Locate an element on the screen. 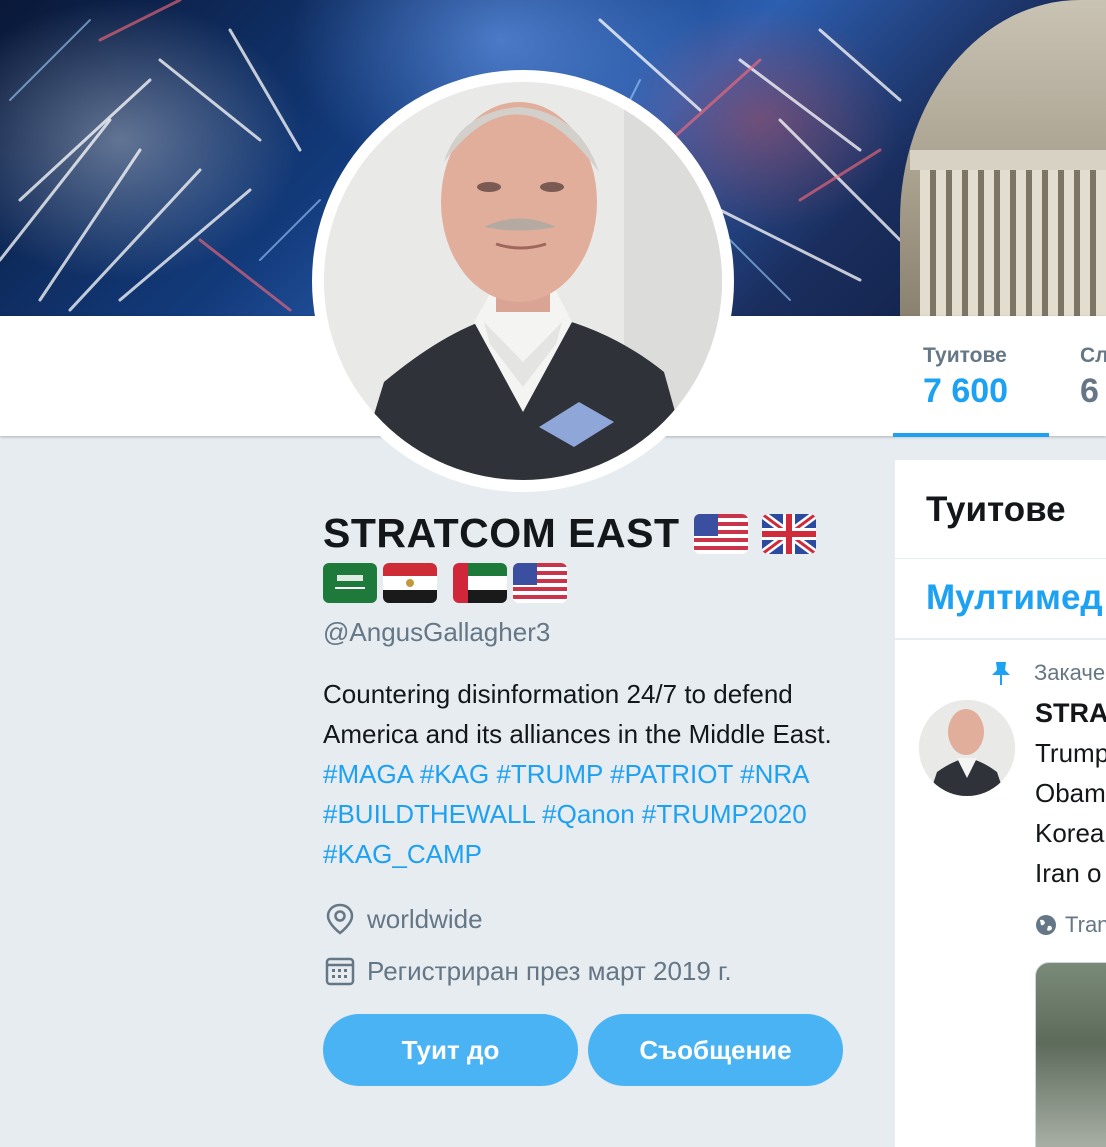  flag-row is located at coordinates (593, 583).